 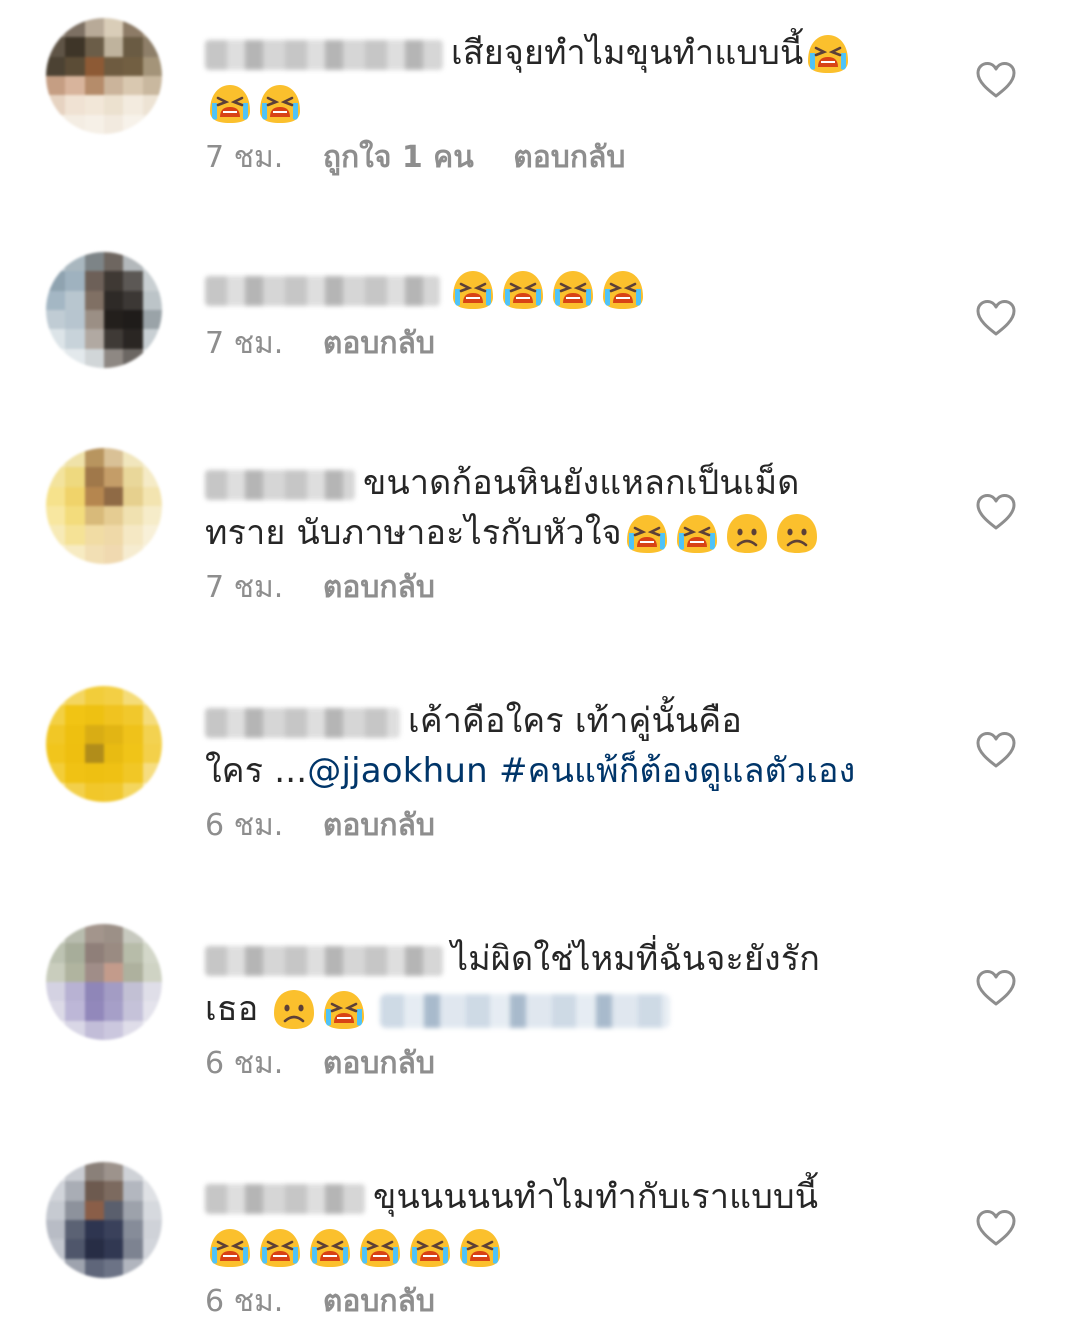 I want to click on like-count-link: ถูกใจ 1 คน, so click(x=398, y=157).